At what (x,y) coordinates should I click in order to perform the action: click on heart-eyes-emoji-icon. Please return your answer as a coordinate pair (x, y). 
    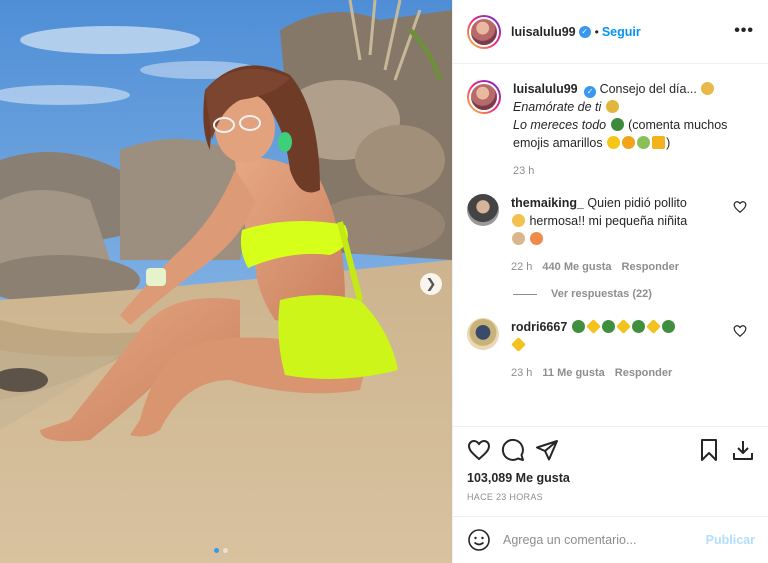
    Looking at the image, I should click on (537, 238).